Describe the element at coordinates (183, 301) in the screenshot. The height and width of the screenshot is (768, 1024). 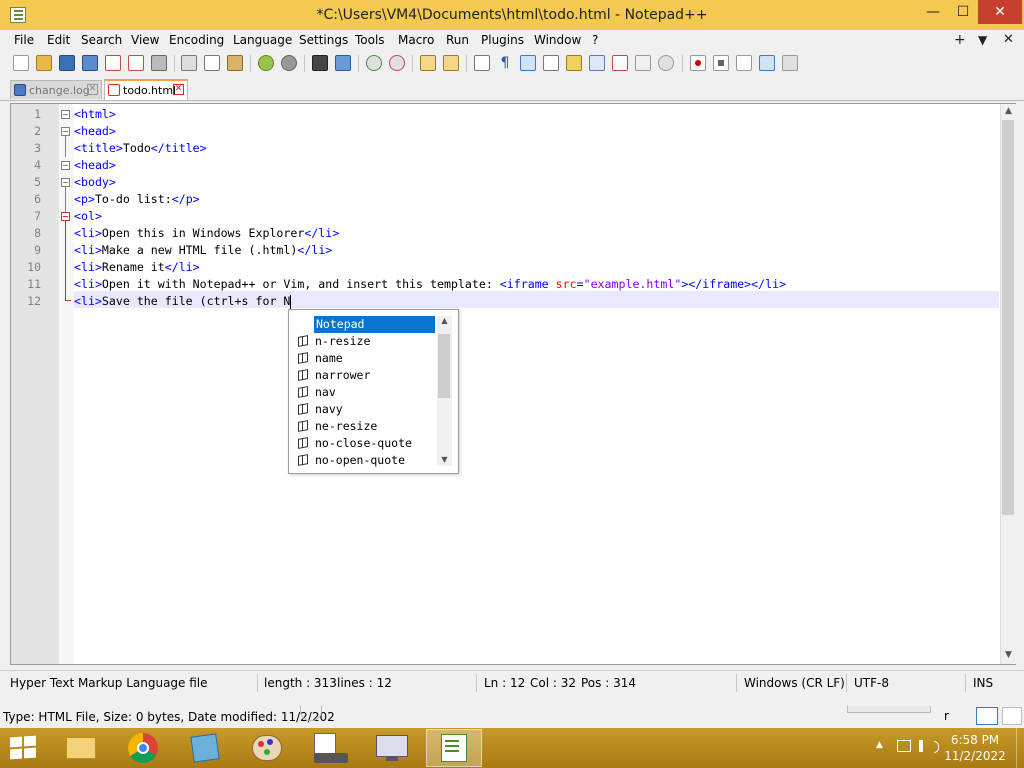
I see `code-line-12: <li>Save the file (ctrl+s for N` at that location.